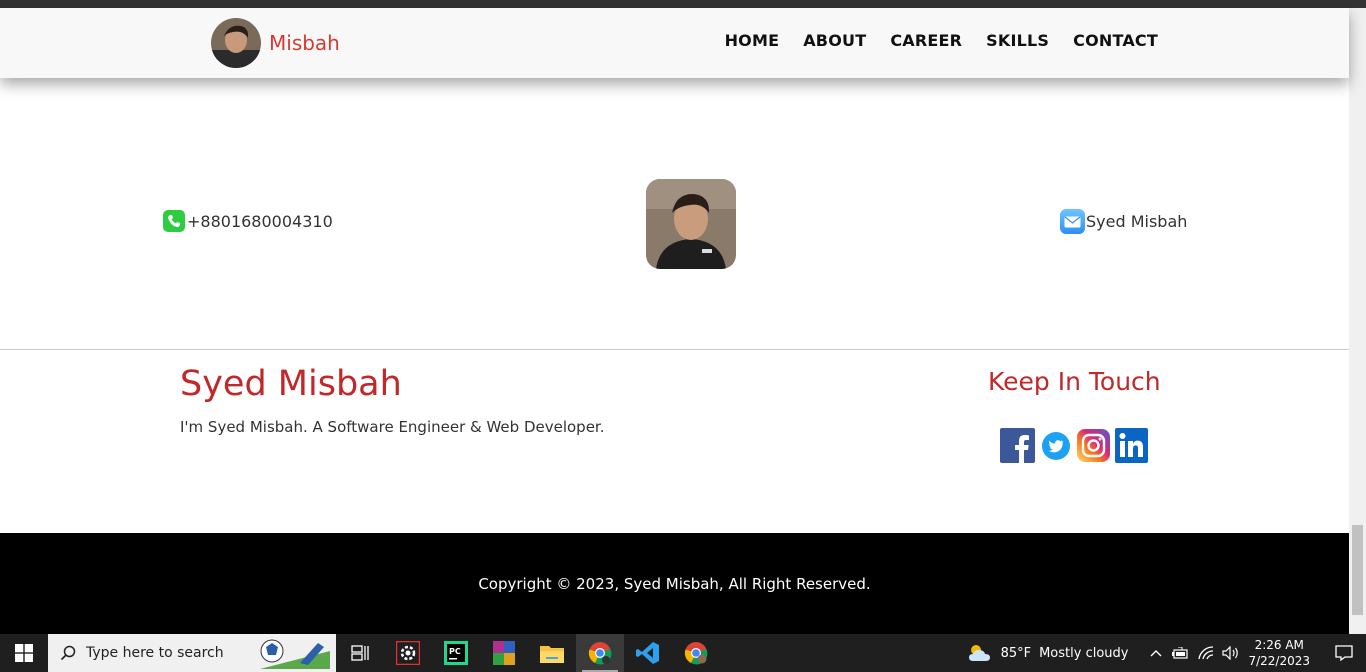  Describe the element at coordinates (1279, 645) in the screenshot. I see `clock-time: 2:26 AM` at that location.